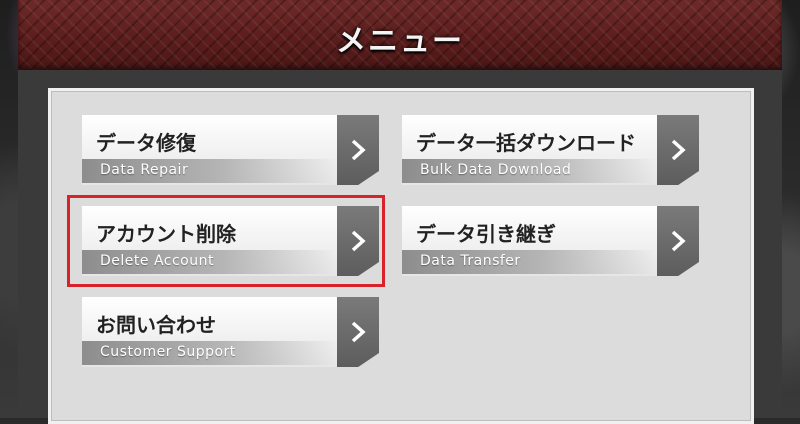 This screenshot has width=800, height=424. I want to click on button-label-en: Bulk Data Download, so click(496, 170).